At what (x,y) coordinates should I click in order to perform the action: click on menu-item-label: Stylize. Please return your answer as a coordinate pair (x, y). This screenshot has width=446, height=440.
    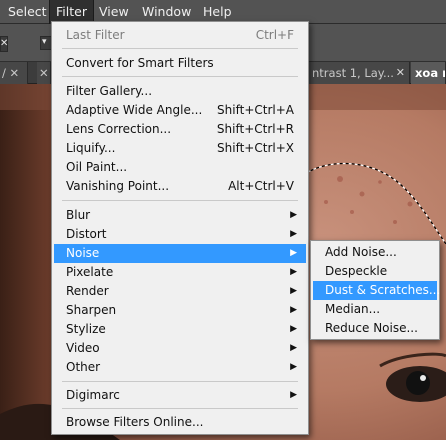
    Looking at the image, I should click on (86, 329).